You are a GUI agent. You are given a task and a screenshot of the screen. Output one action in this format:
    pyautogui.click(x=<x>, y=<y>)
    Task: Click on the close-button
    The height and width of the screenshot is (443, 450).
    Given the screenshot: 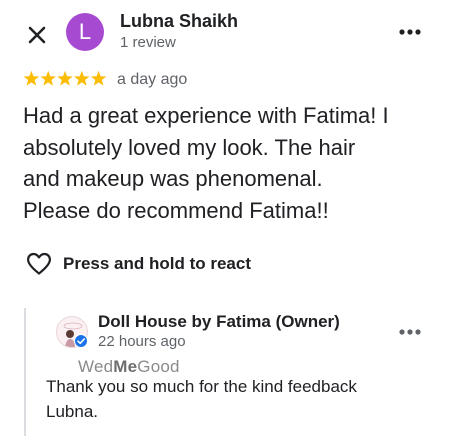 What is the action you would take?
    pyautogui.click(x=37, y=35)
    